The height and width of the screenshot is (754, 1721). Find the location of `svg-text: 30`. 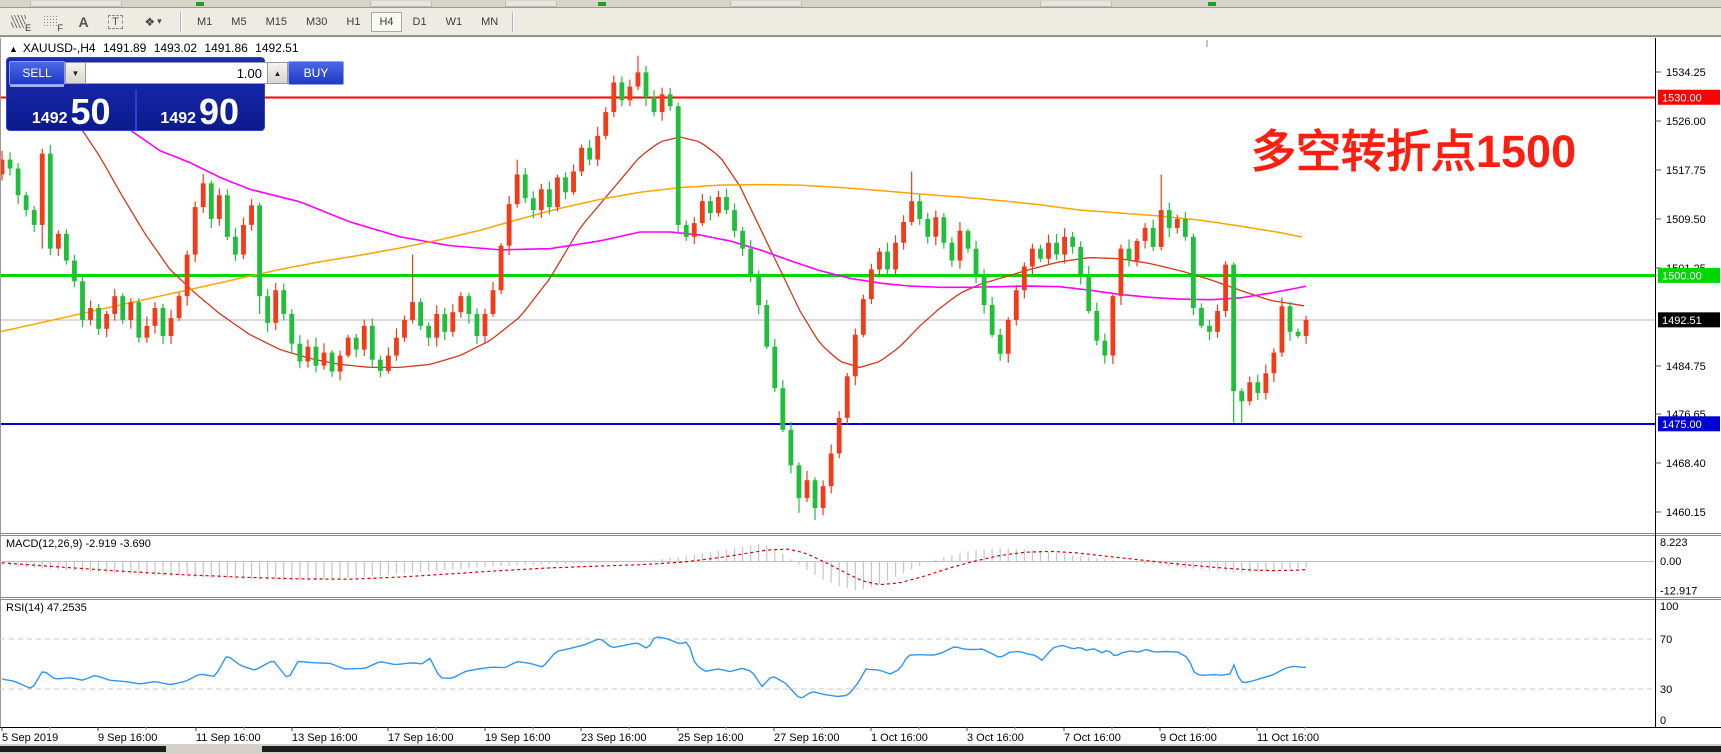

svg-text: 30 is located at coordinates (1666, 690).